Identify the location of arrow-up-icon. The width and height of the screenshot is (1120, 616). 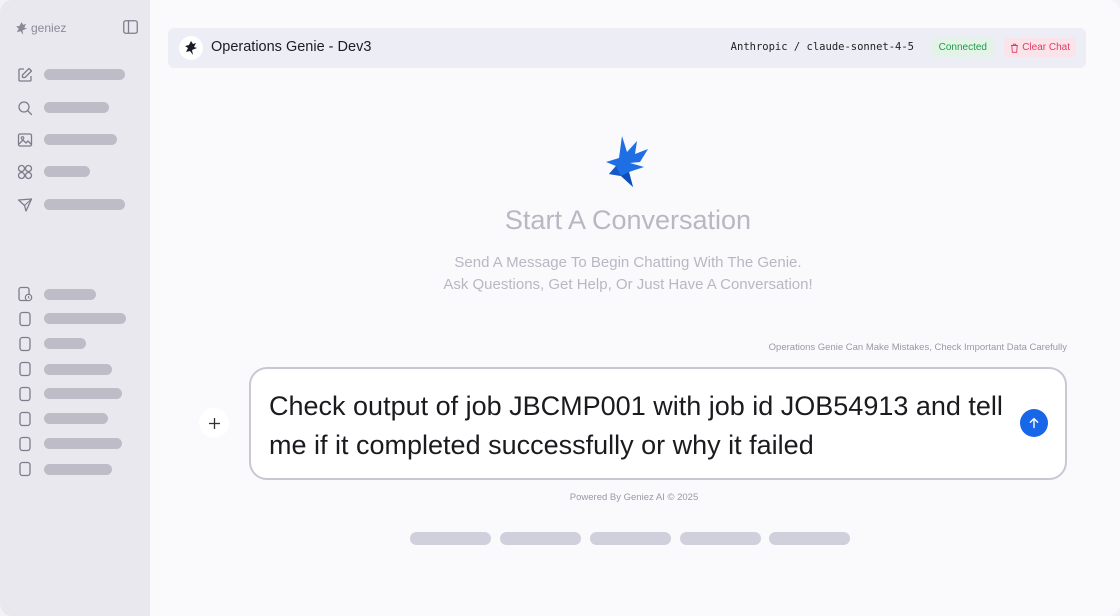
(1034, 423).